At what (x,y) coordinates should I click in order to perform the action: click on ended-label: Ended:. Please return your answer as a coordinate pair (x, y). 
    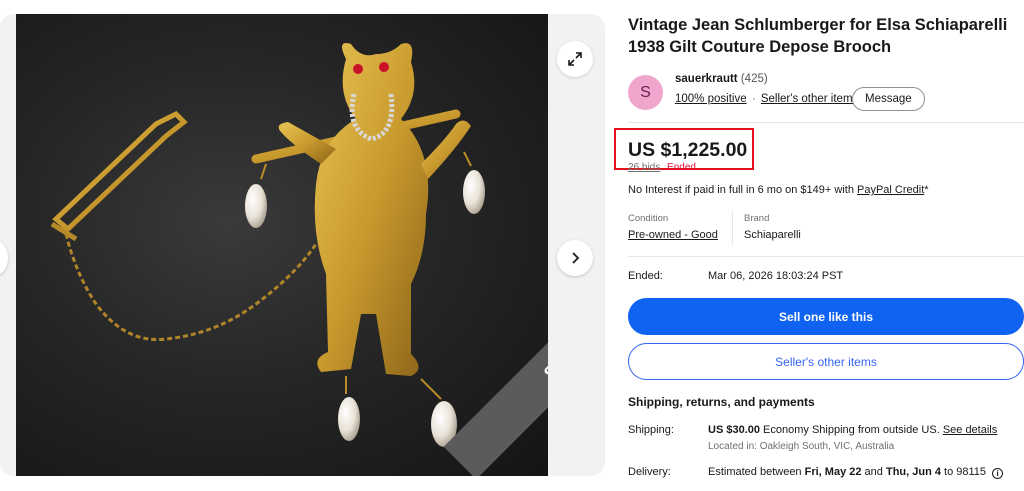
    Looking at the image, I should click on (645, 276).